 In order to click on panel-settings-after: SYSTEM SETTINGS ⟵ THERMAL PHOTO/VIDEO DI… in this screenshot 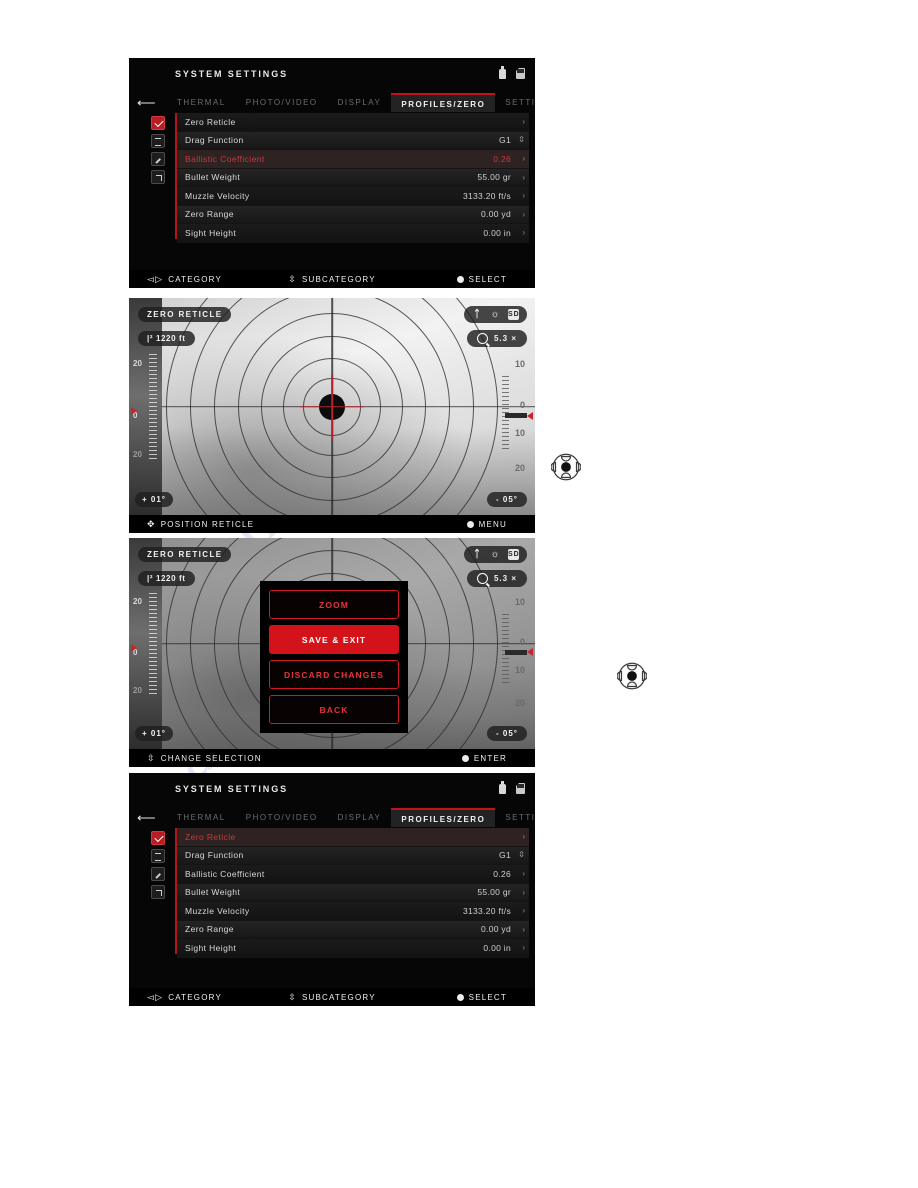, I will do `click(332, 889)`.